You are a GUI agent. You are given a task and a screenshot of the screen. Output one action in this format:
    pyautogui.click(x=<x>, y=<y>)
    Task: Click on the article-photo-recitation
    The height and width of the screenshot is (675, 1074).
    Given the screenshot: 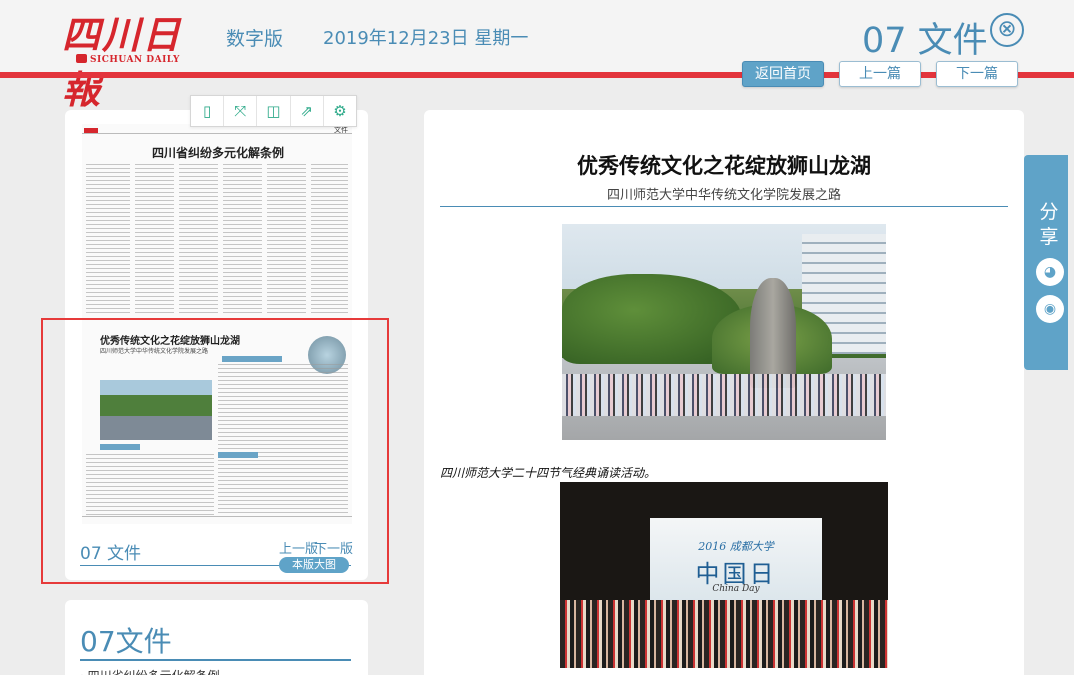 What is the action you would take?
    pyautogui.click(x=724, y=332)
    